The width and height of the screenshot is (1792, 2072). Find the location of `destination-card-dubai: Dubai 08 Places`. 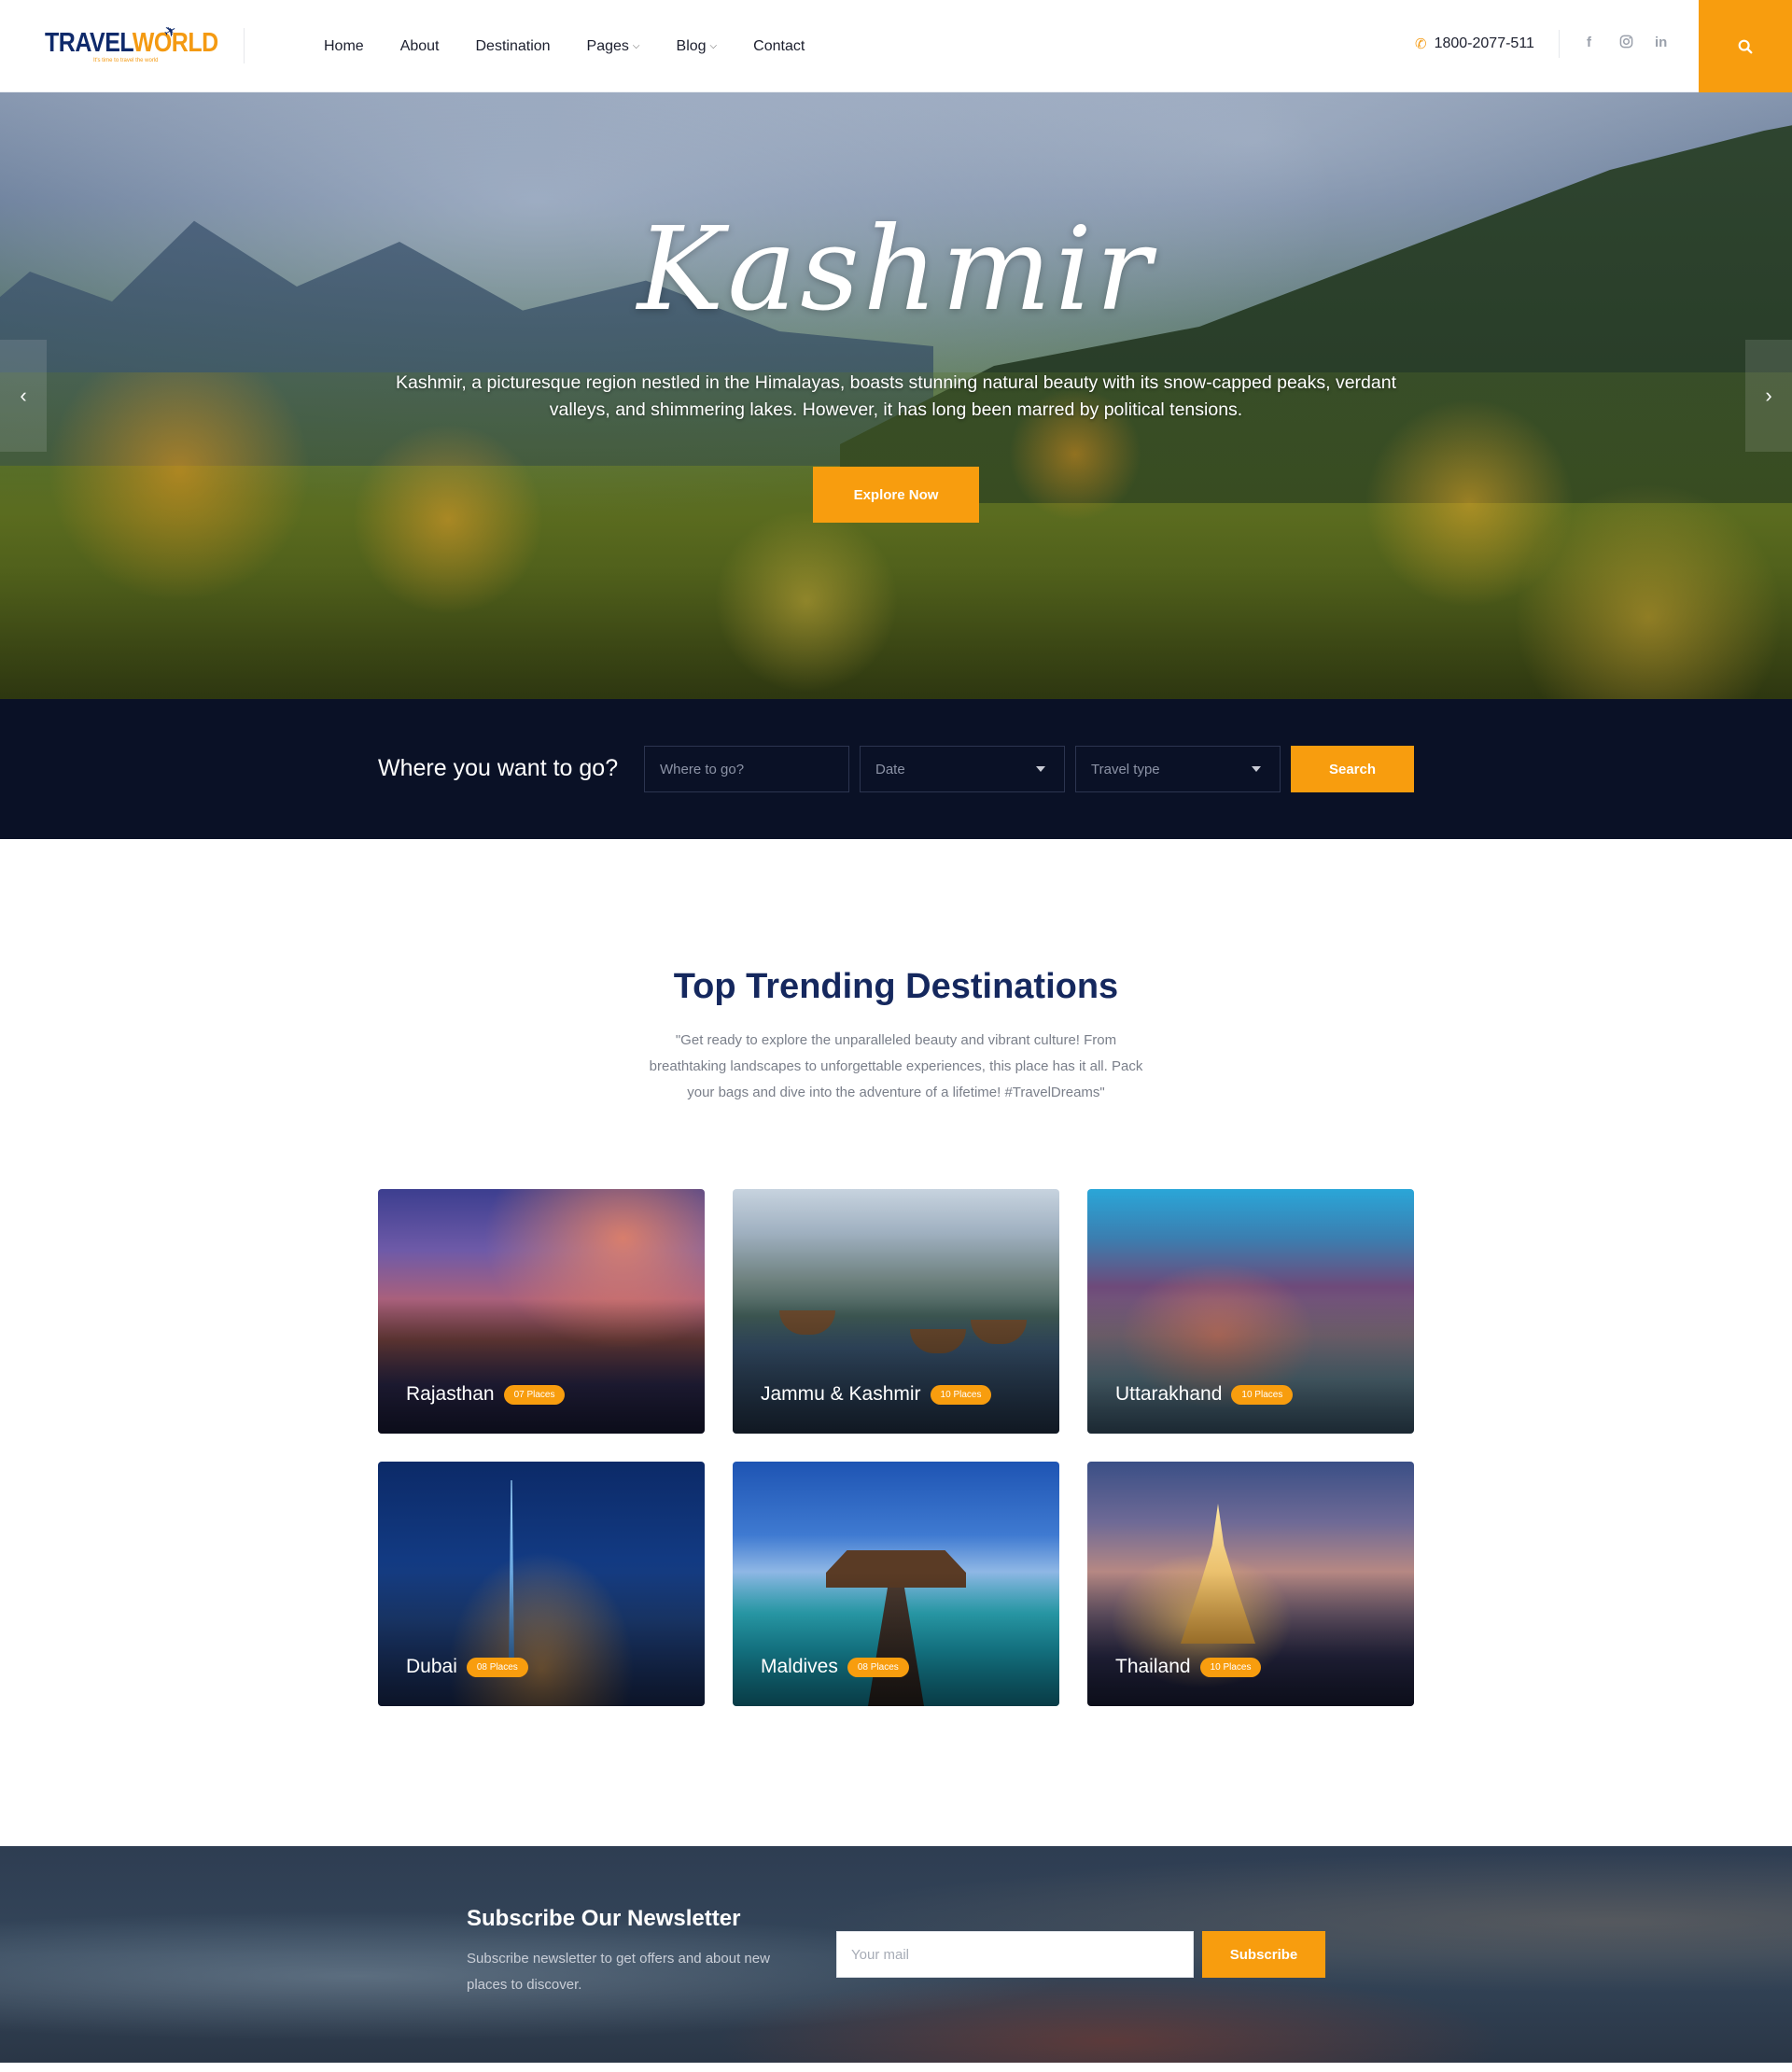

destination-card-dubai: Dubai 08 Places is located at coordinates (541, 1584).